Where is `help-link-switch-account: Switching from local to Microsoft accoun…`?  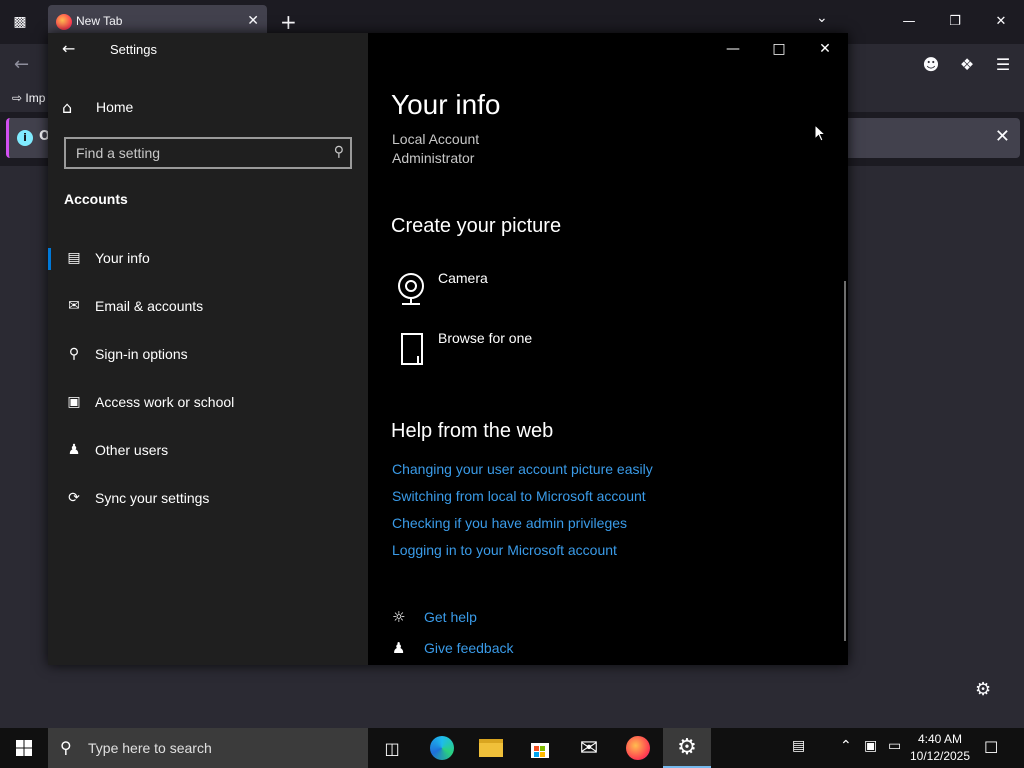
help-link-switch-account: Switching from local to Microsoft accoun… is located at coordinates (519, 496).